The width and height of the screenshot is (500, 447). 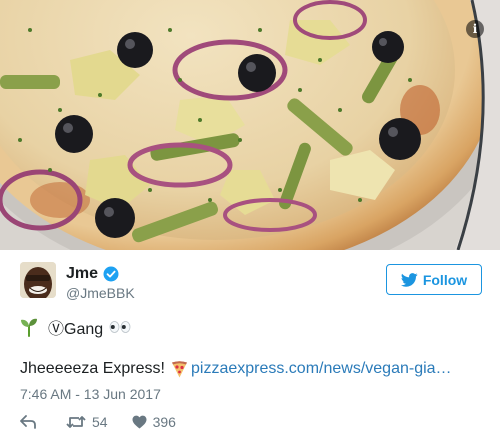 What do you see at coordinates (82, 274) in the screenshot?
I see `author-display-name: Jme` at bounding box center [82, 274].